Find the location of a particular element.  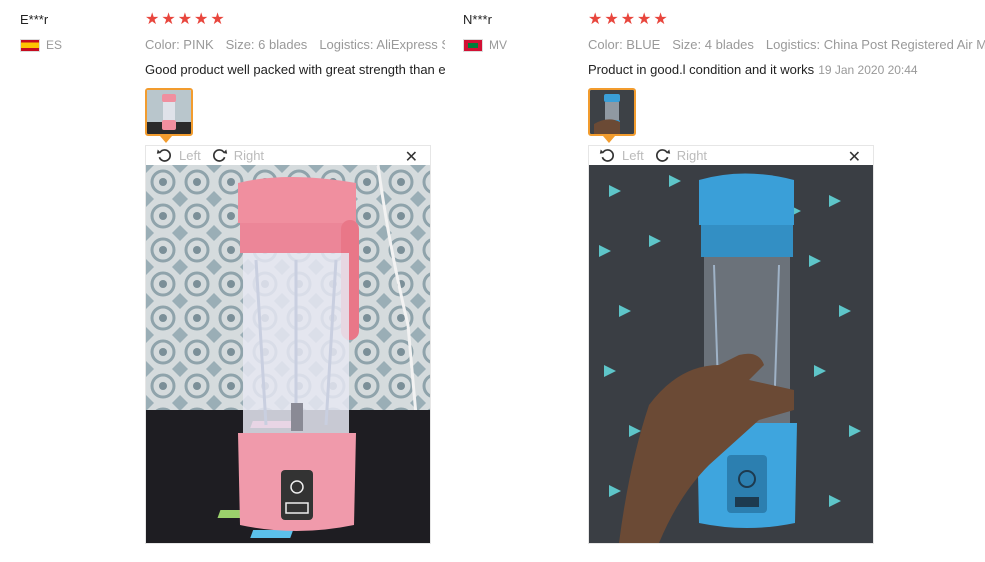

maldives-flag-icon is located at coordinates (473, 45).